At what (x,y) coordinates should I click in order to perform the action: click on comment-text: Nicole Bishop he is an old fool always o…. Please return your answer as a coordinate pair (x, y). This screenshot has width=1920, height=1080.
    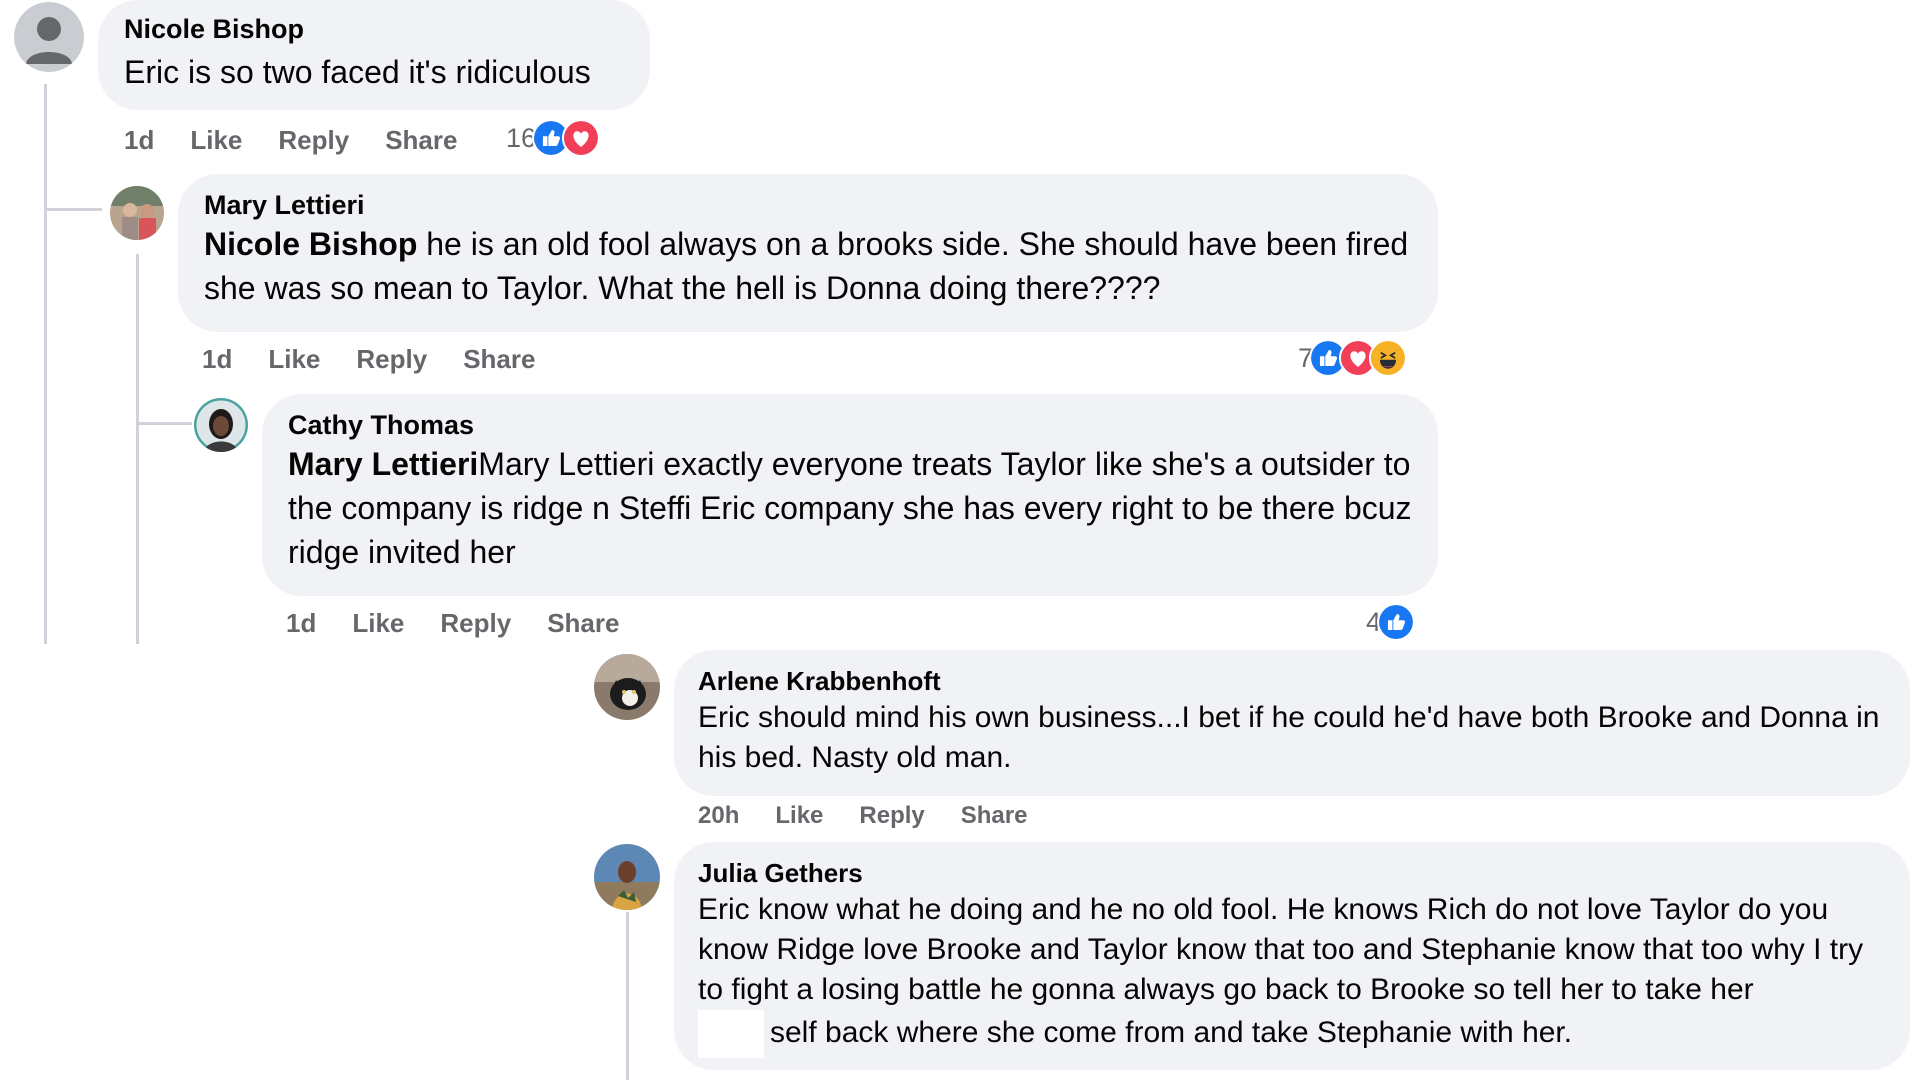
    Looking at the image, I should click on (808, 266).